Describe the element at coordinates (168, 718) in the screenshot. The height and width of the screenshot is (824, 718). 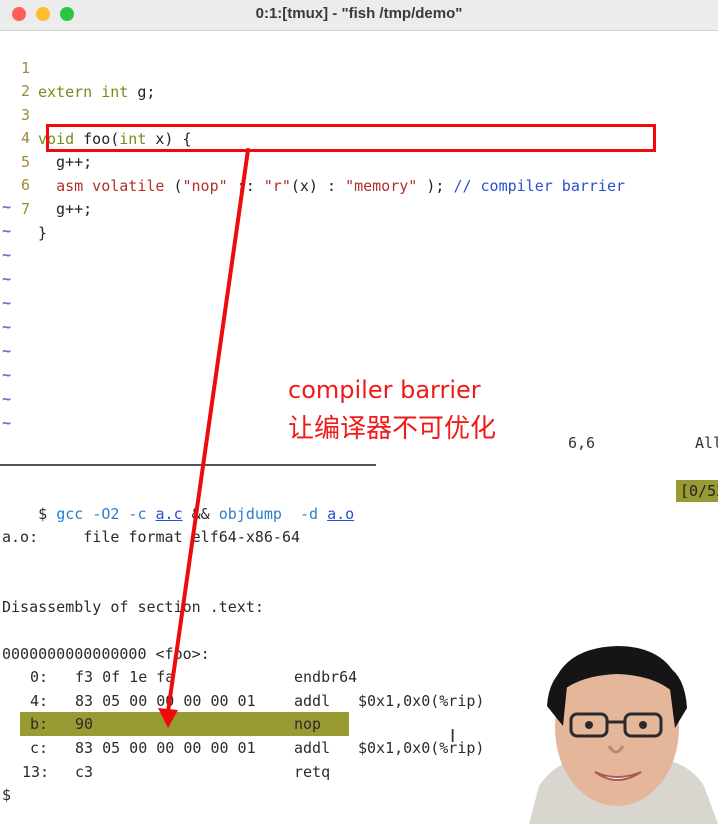
I see `arrow-head` at that location.